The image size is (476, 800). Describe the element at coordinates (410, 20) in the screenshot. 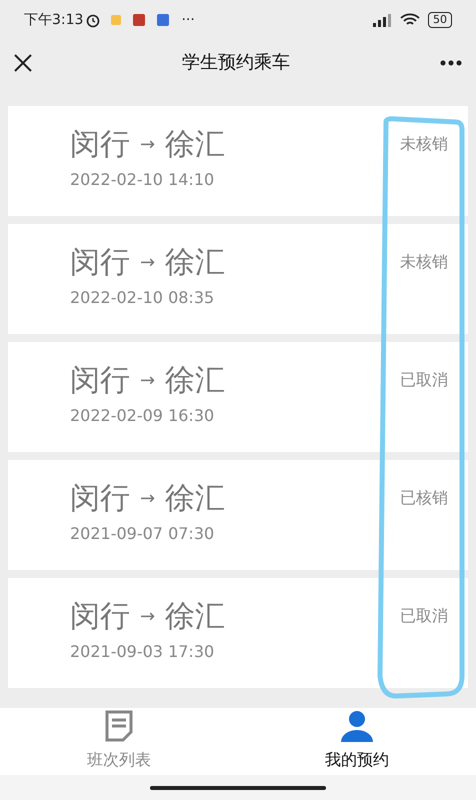

I see `wifi-icon` at that location.